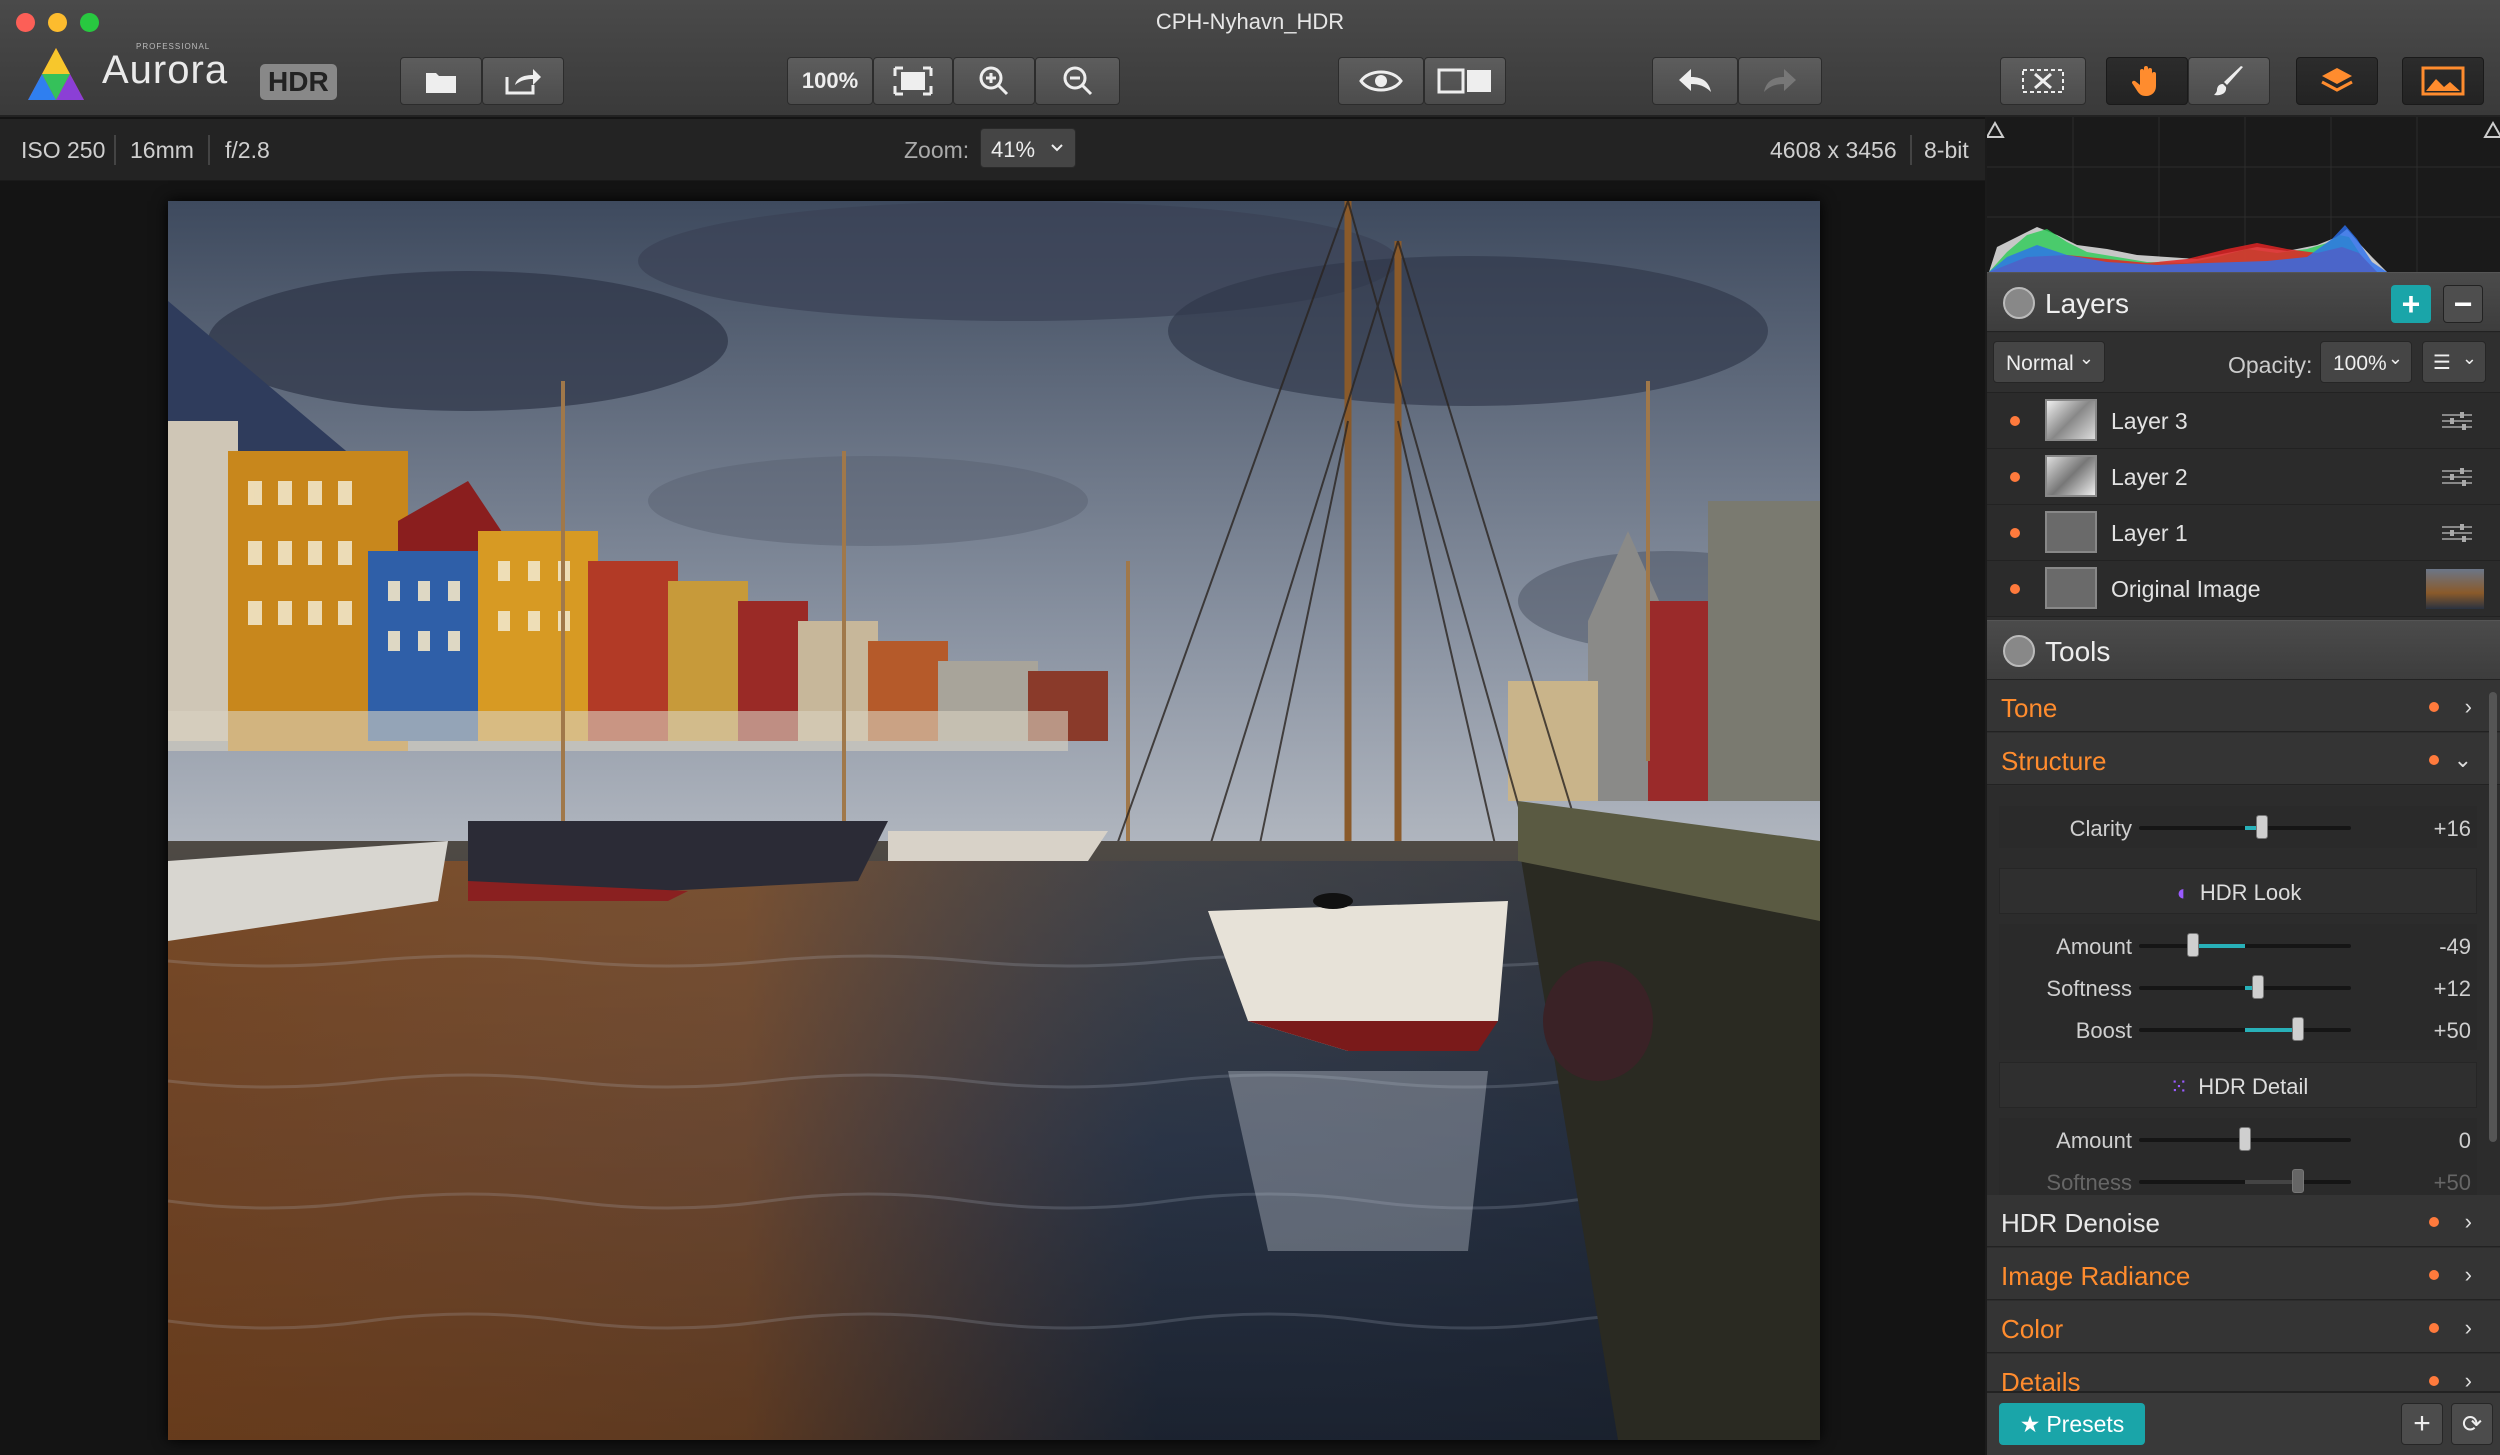 The image size is (2500, 1455). What do you see at coordinates (2147, 81) in the screenshot?
I see `hand-tool-button` at bounding box center [2147, 81].